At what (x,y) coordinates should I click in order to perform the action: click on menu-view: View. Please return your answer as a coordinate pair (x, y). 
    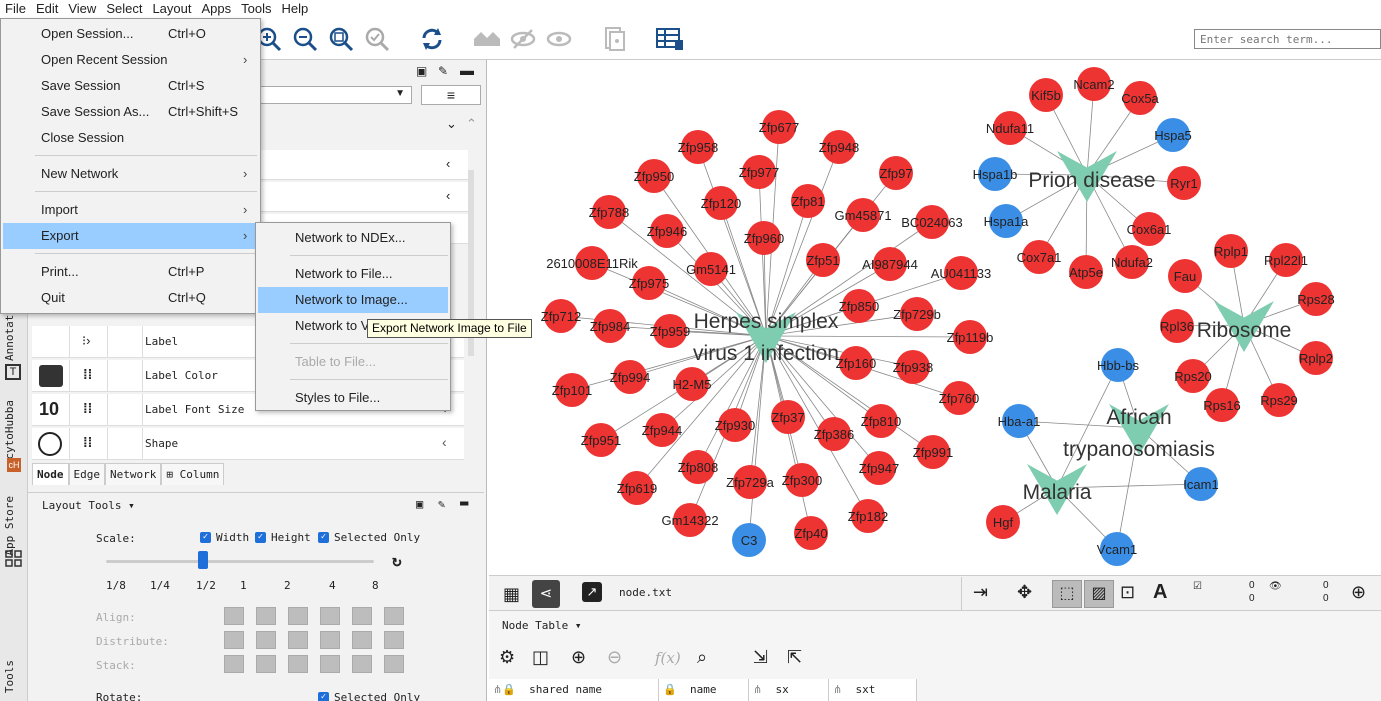
    Looking at the image, I should click on (82, 9).